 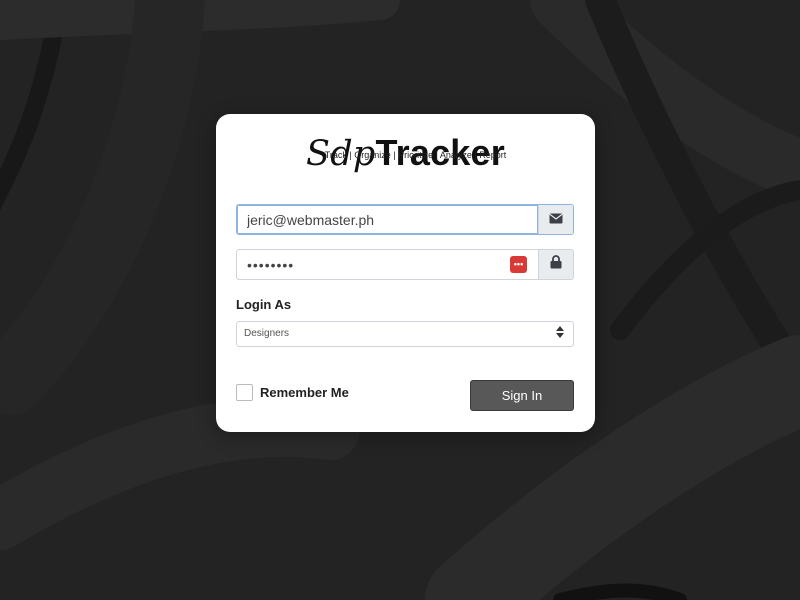 I want to click on password-addon, so click(x=555, y=264).